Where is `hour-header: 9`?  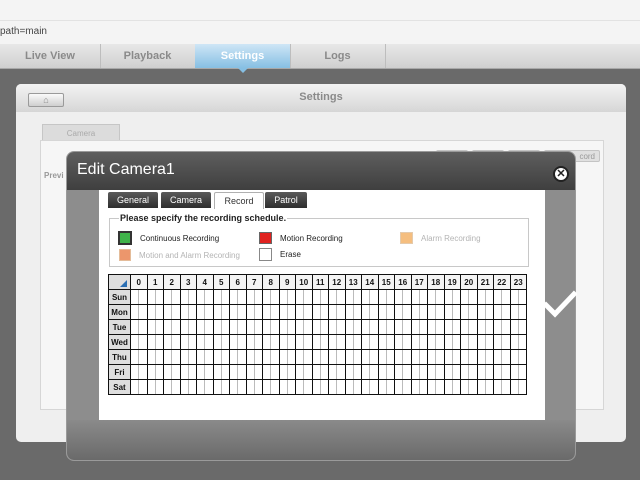 hour-header: 9 is located at coordinates (287, 282).